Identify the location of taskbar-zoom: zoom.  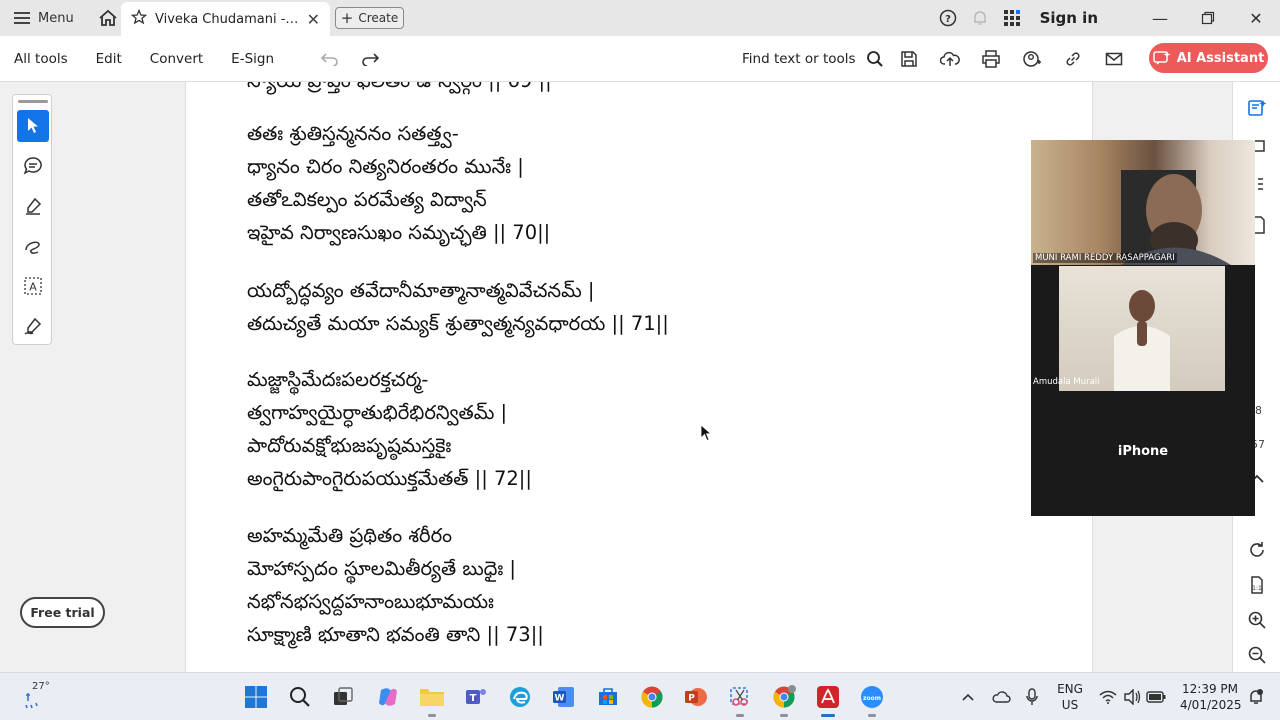
(872, 699).